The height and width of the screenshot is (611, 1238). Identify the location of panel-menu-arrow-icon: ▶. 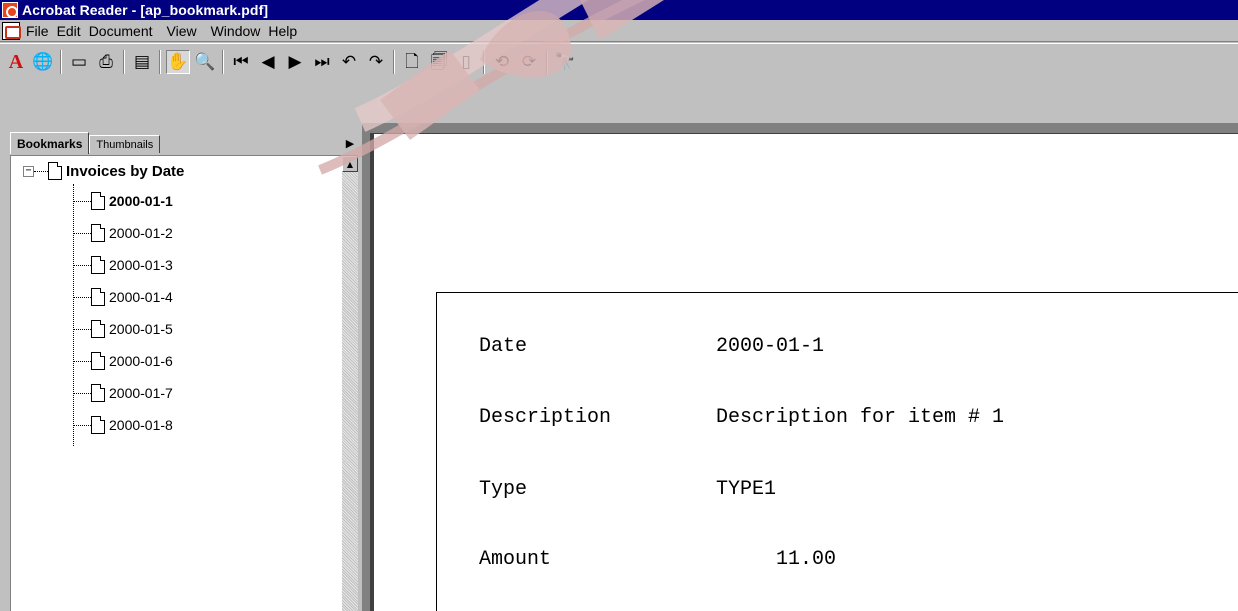
(350, 143).